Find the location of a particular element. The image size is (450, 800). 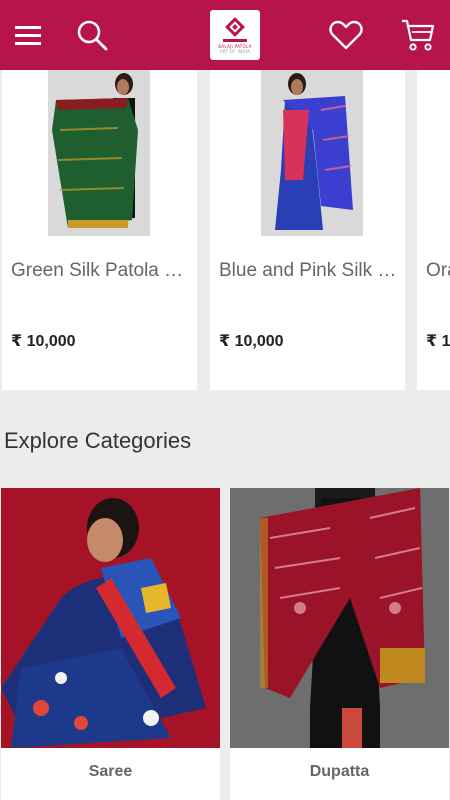

app-header: BALAJI PATOLA ART OF INDIA is located at coordinates (225, 35).